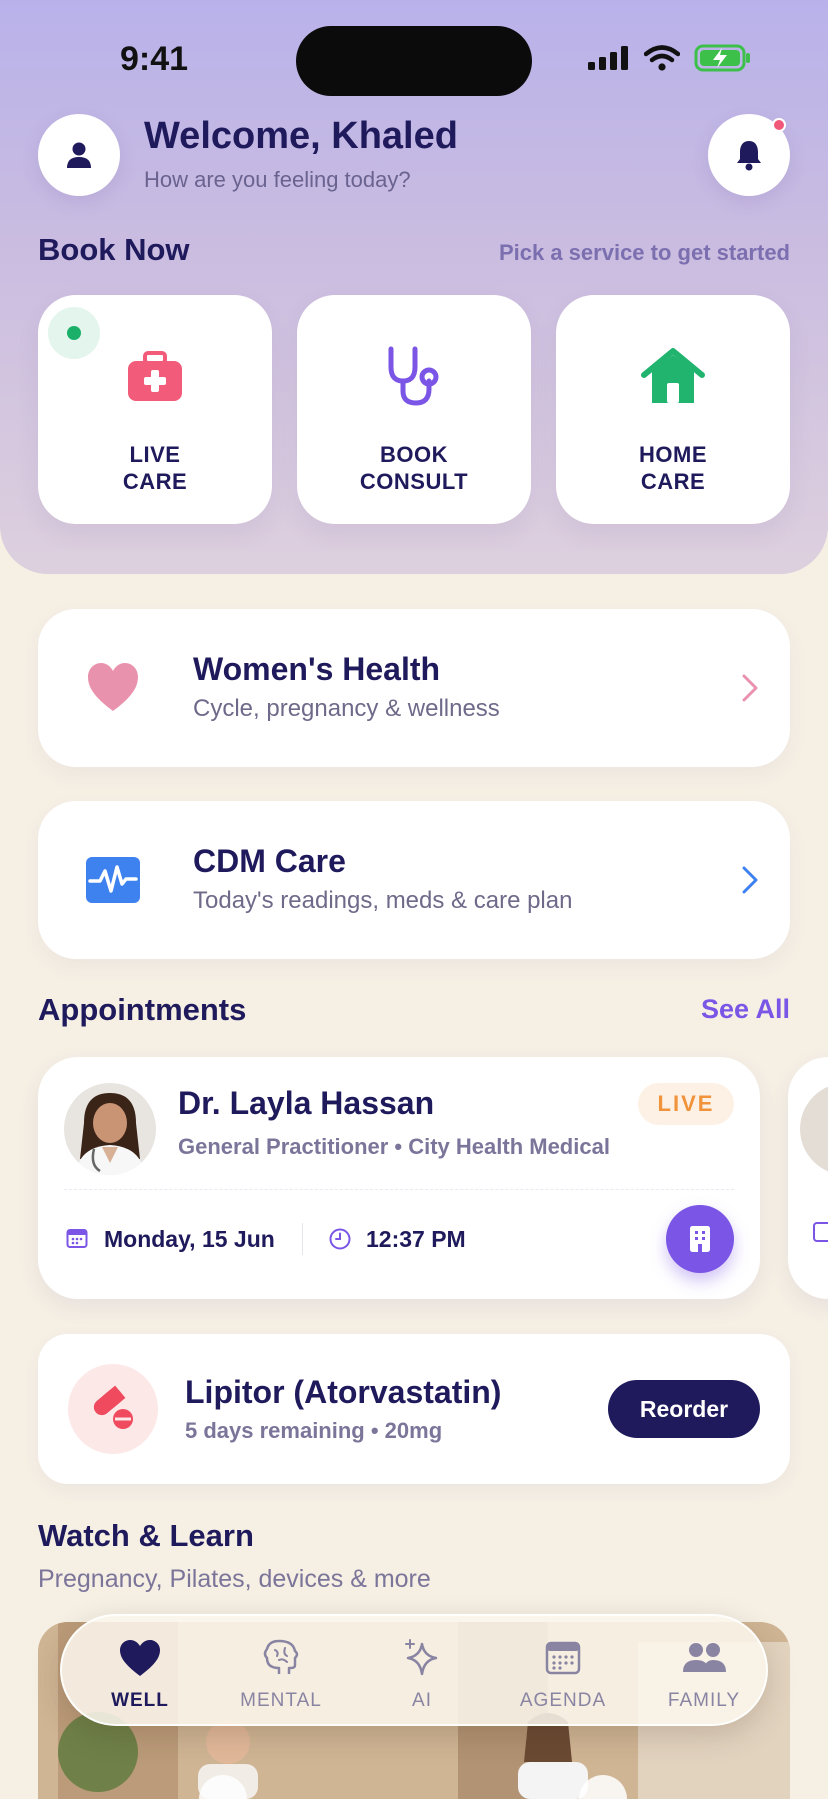 This screenshot has width=828, height=1799. I want to click on clinic-details-button, so click(700, 1239).